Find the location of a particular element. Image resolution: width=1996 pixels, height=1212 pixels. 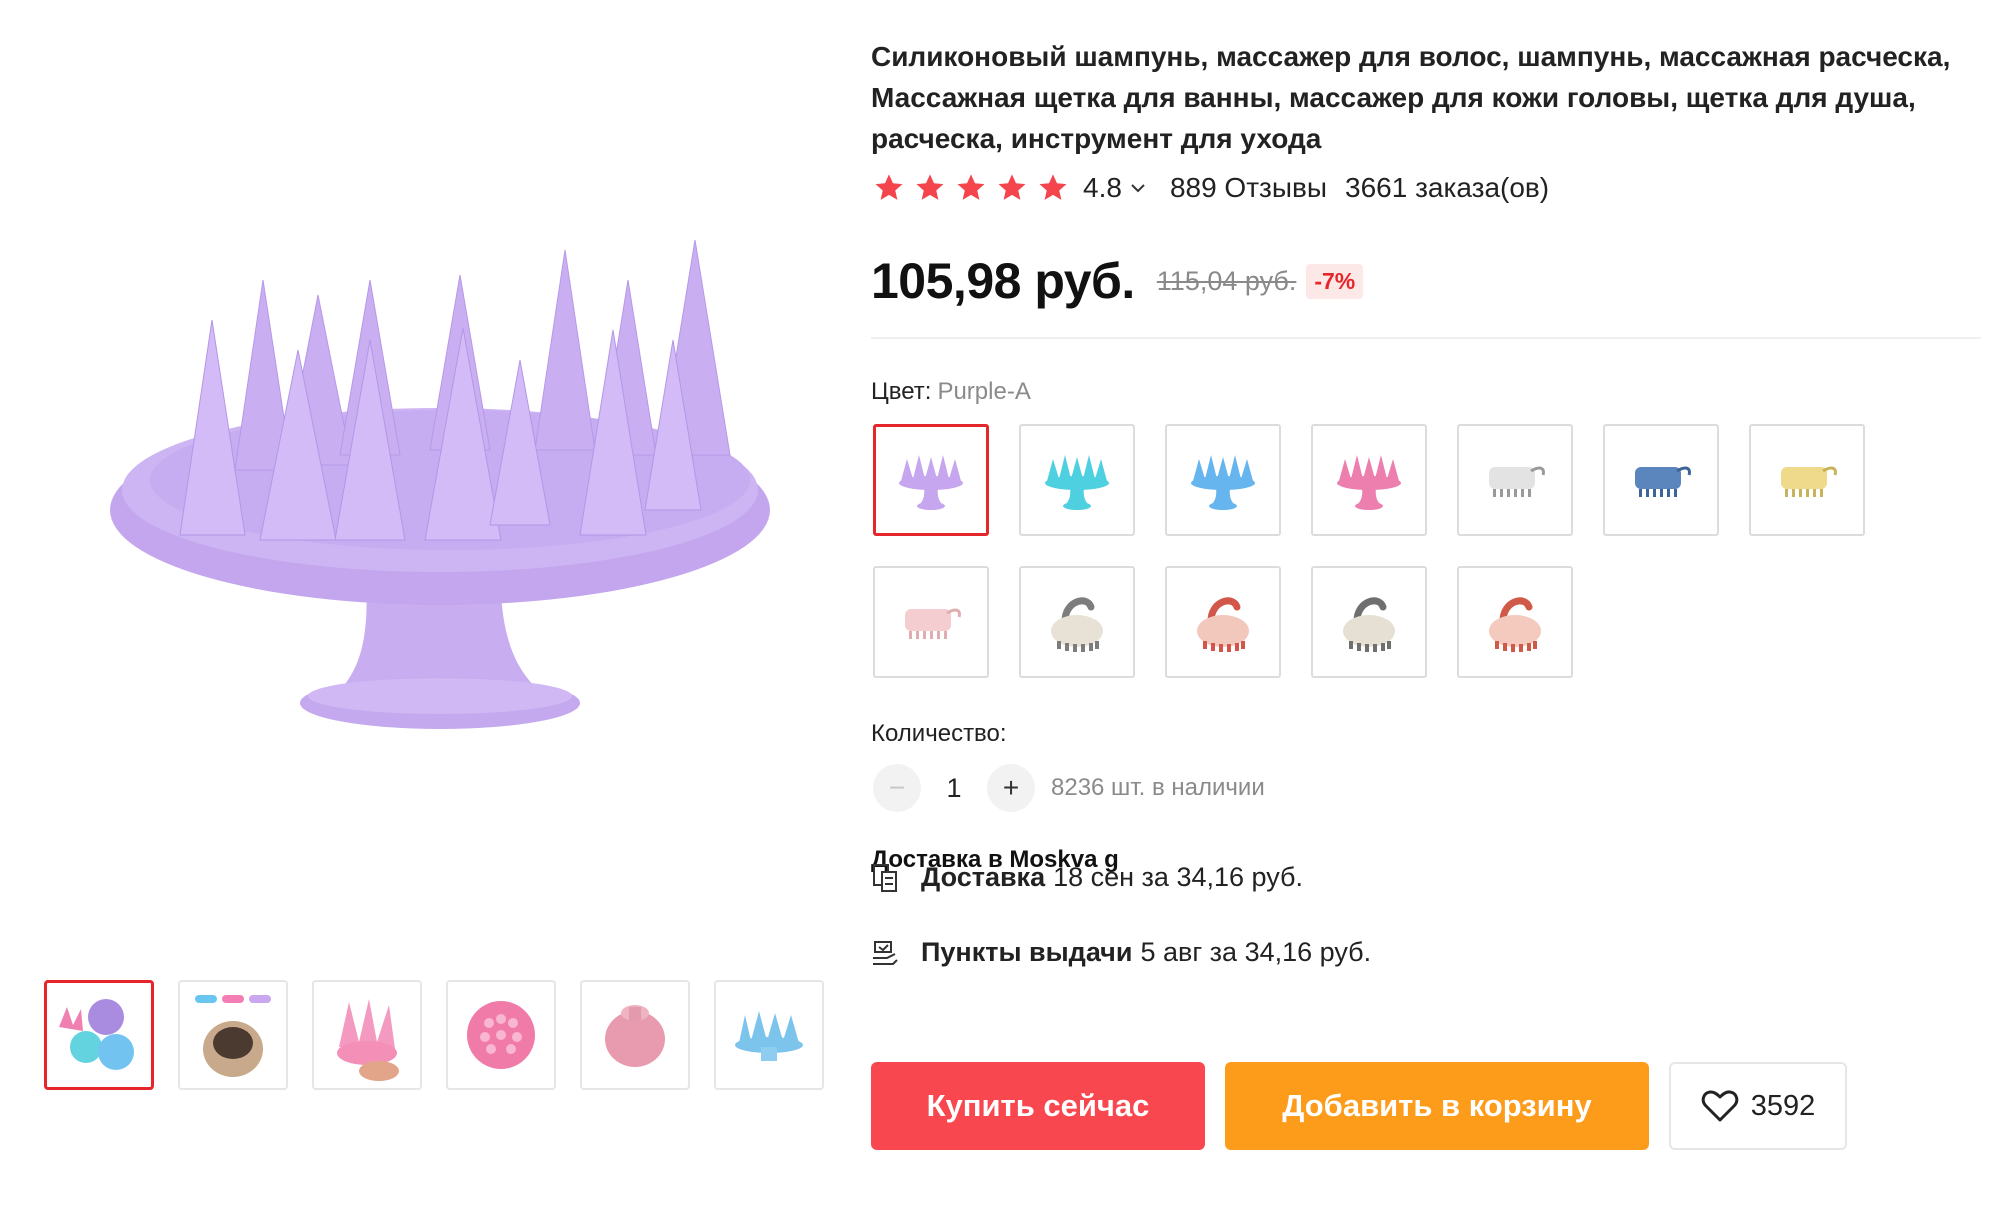

quantity-increase-button: + is located at coordinates (1011, 788).